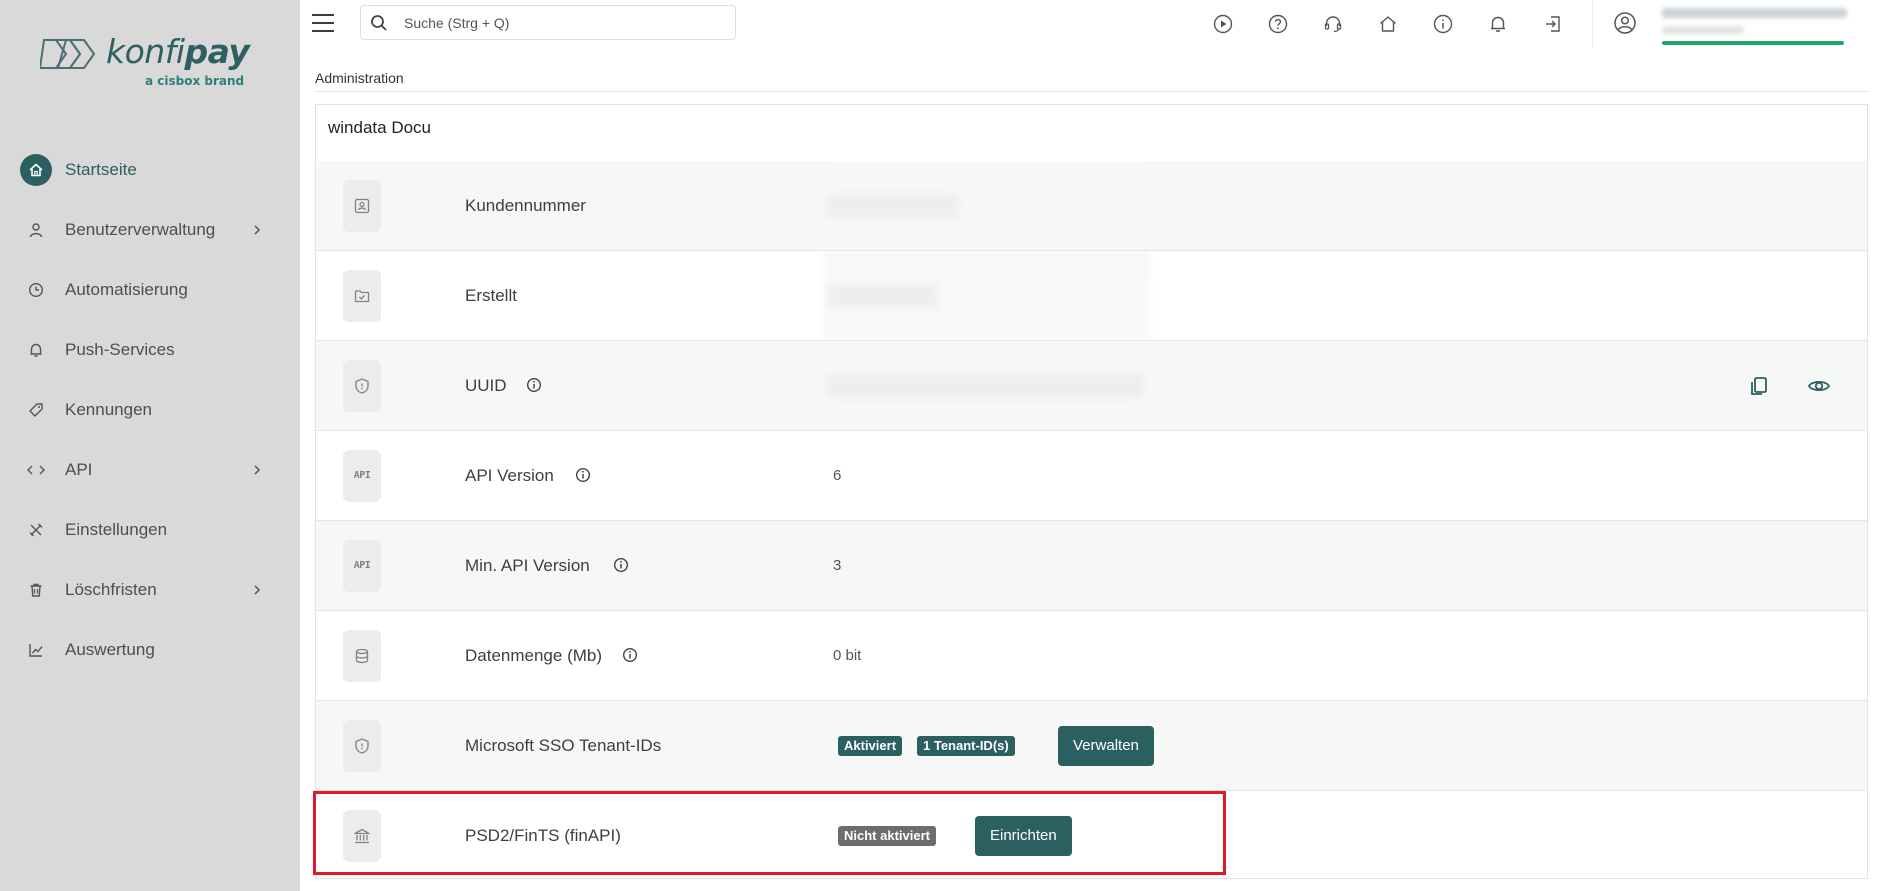 This screenshot has height=891, width=1885. Describe the element at coordinates (1278, 24) in the screenshot. I see `help-icon` at that location.